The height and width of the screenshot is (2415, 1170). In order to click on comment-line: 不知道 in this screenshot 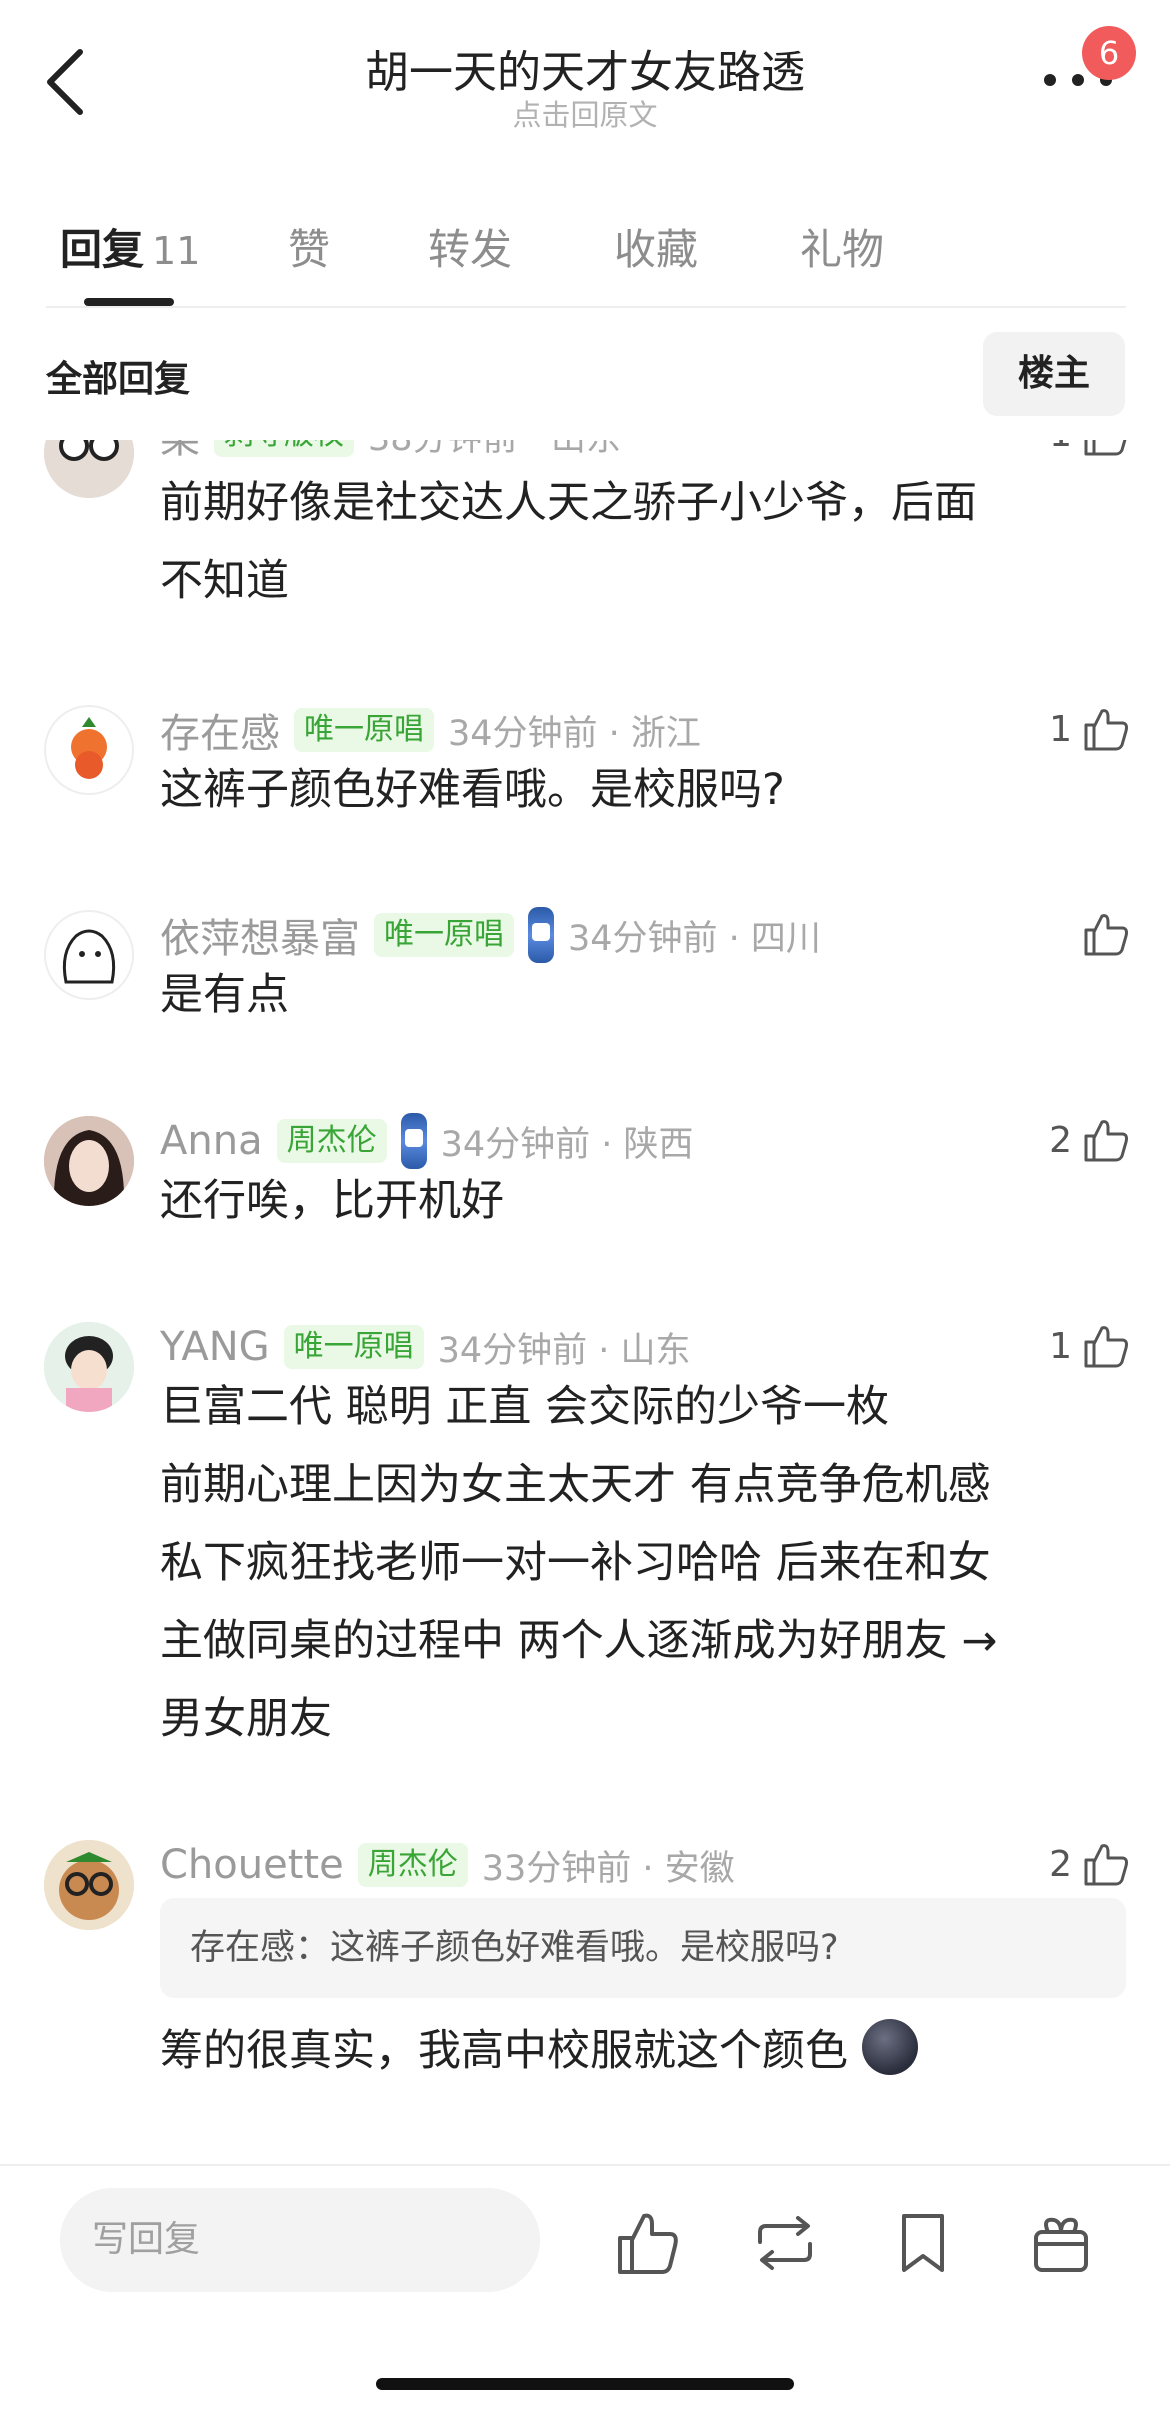, I will do `click(224, 581)`.